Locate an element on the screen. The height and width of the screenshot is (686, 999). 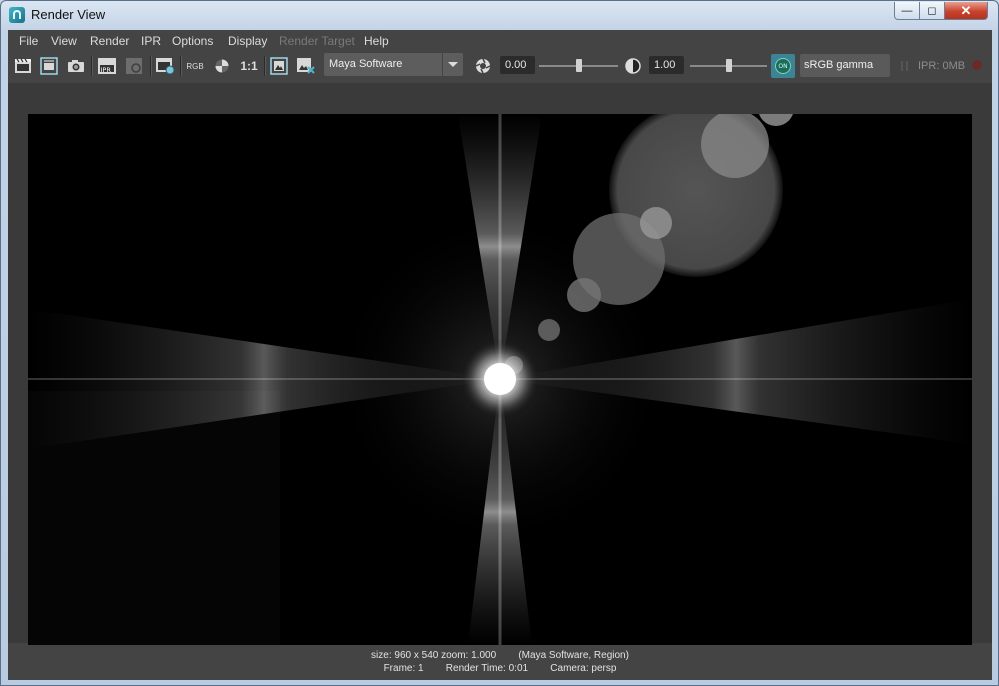
rgb-channel-icon: RGB is located at coordinates (195, 66).